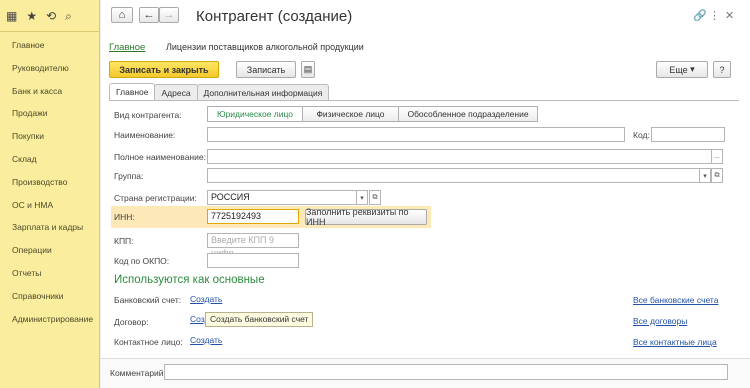 This screenshot has width=750, height=388. What do you see at coordinates (253, 216) in the screenshot?
I see `inn-field: 7725192493` at bounding box center [253, 216].